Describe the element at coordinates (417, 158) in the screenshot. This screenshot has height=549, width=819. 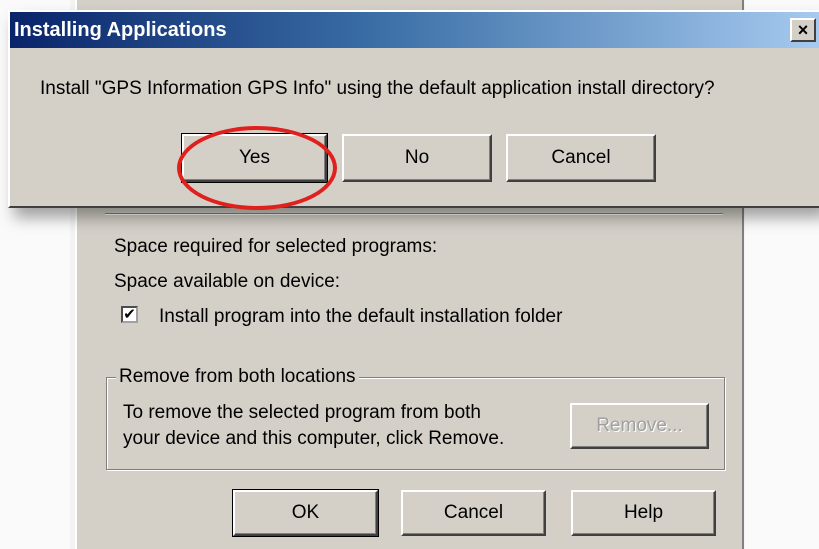
I see `no-button: No` at that location.